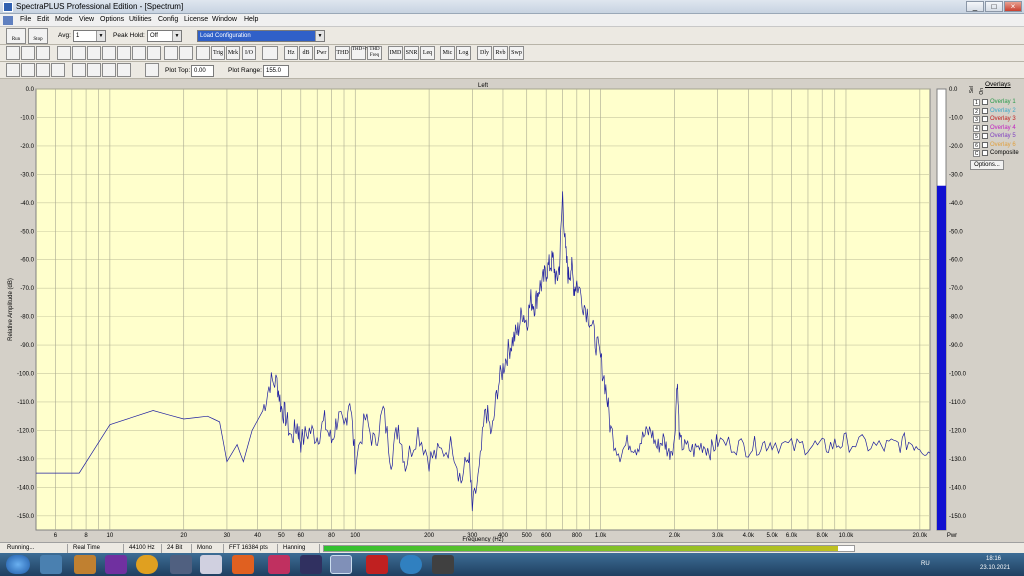 The width and height of the screenshot is (1024, 576). What do you see at coordinates (181, 564) in the screenshot?
I see `app-icon` at bounding box center [181, 564].